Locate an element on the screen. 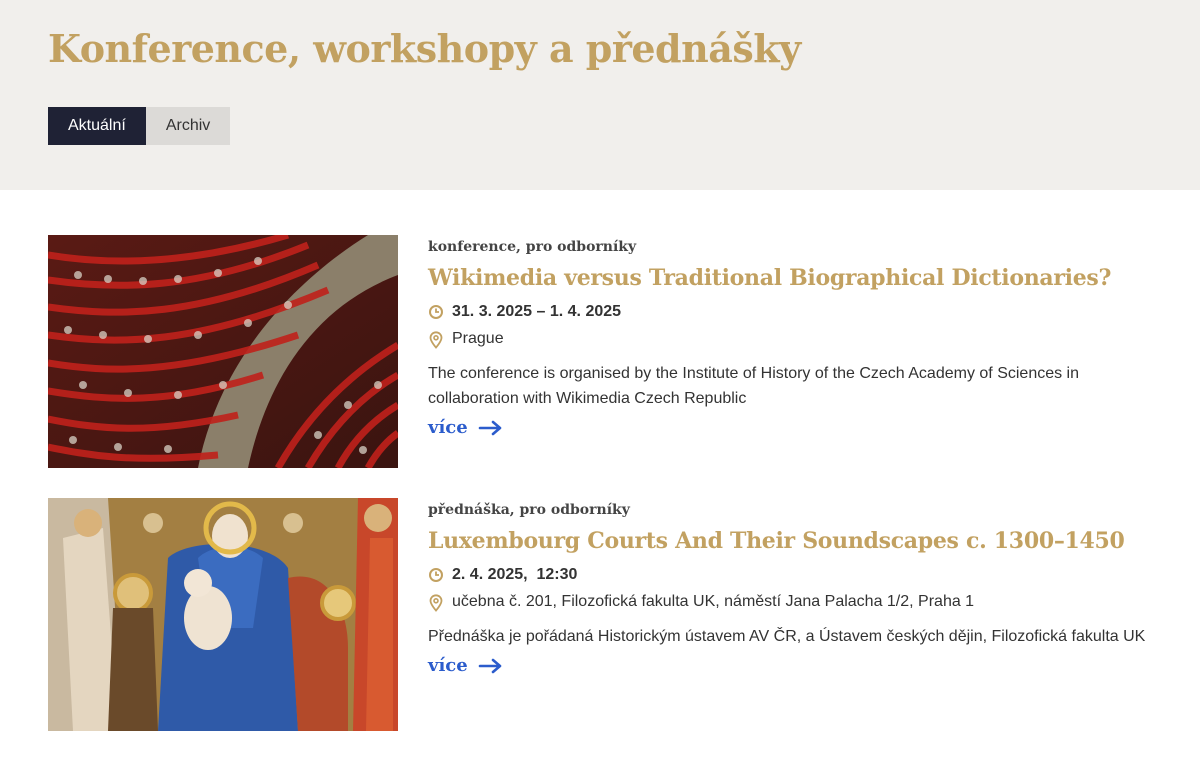 Image resolution: width=1200 pixels, height=761 pixels. event-date-row: 31. 3. 2025 – 1. 4. 2025 is located at coordinates (793, 312).